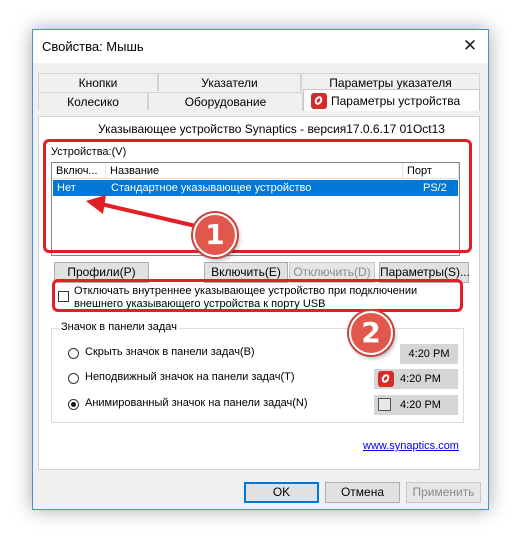 Image resolution: width=518 pixels, height=543 pixels. What do you see at coordinates (319, 101) in the screenshot?
I see `synaptics-icon` at bounding box center [319, 101].